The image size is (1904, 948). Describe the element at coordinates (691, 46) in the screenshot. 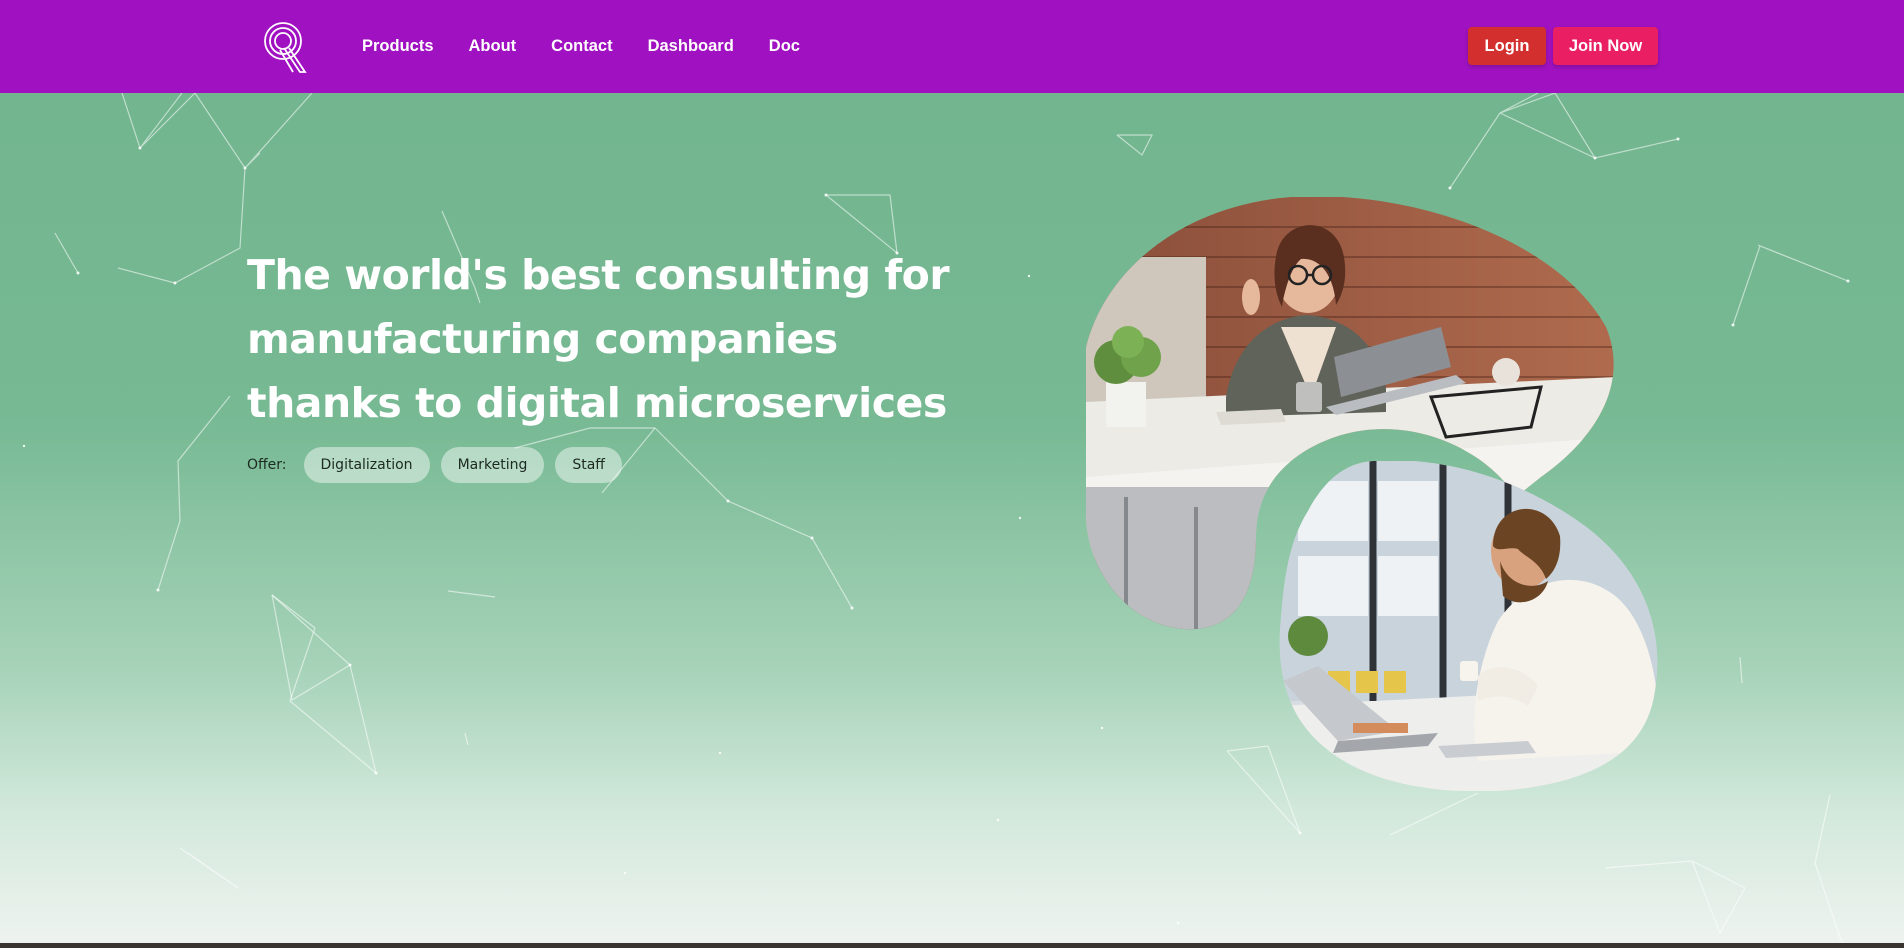

I see `nav-link-dashboard: Dashboard` at that location.